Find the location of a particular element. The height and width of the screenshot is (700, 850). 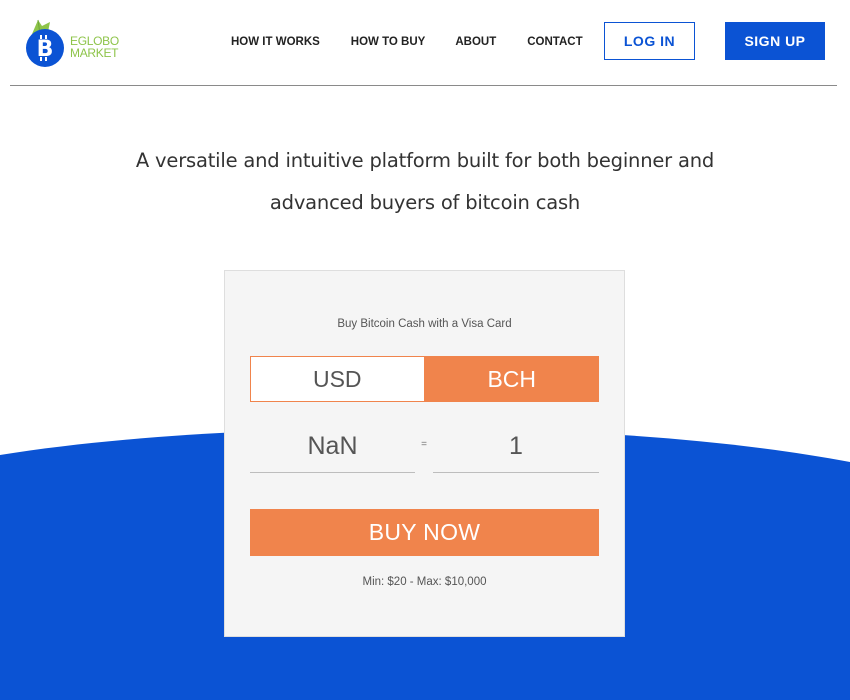

fiat-amount-input is located at coordinates (332, 447).